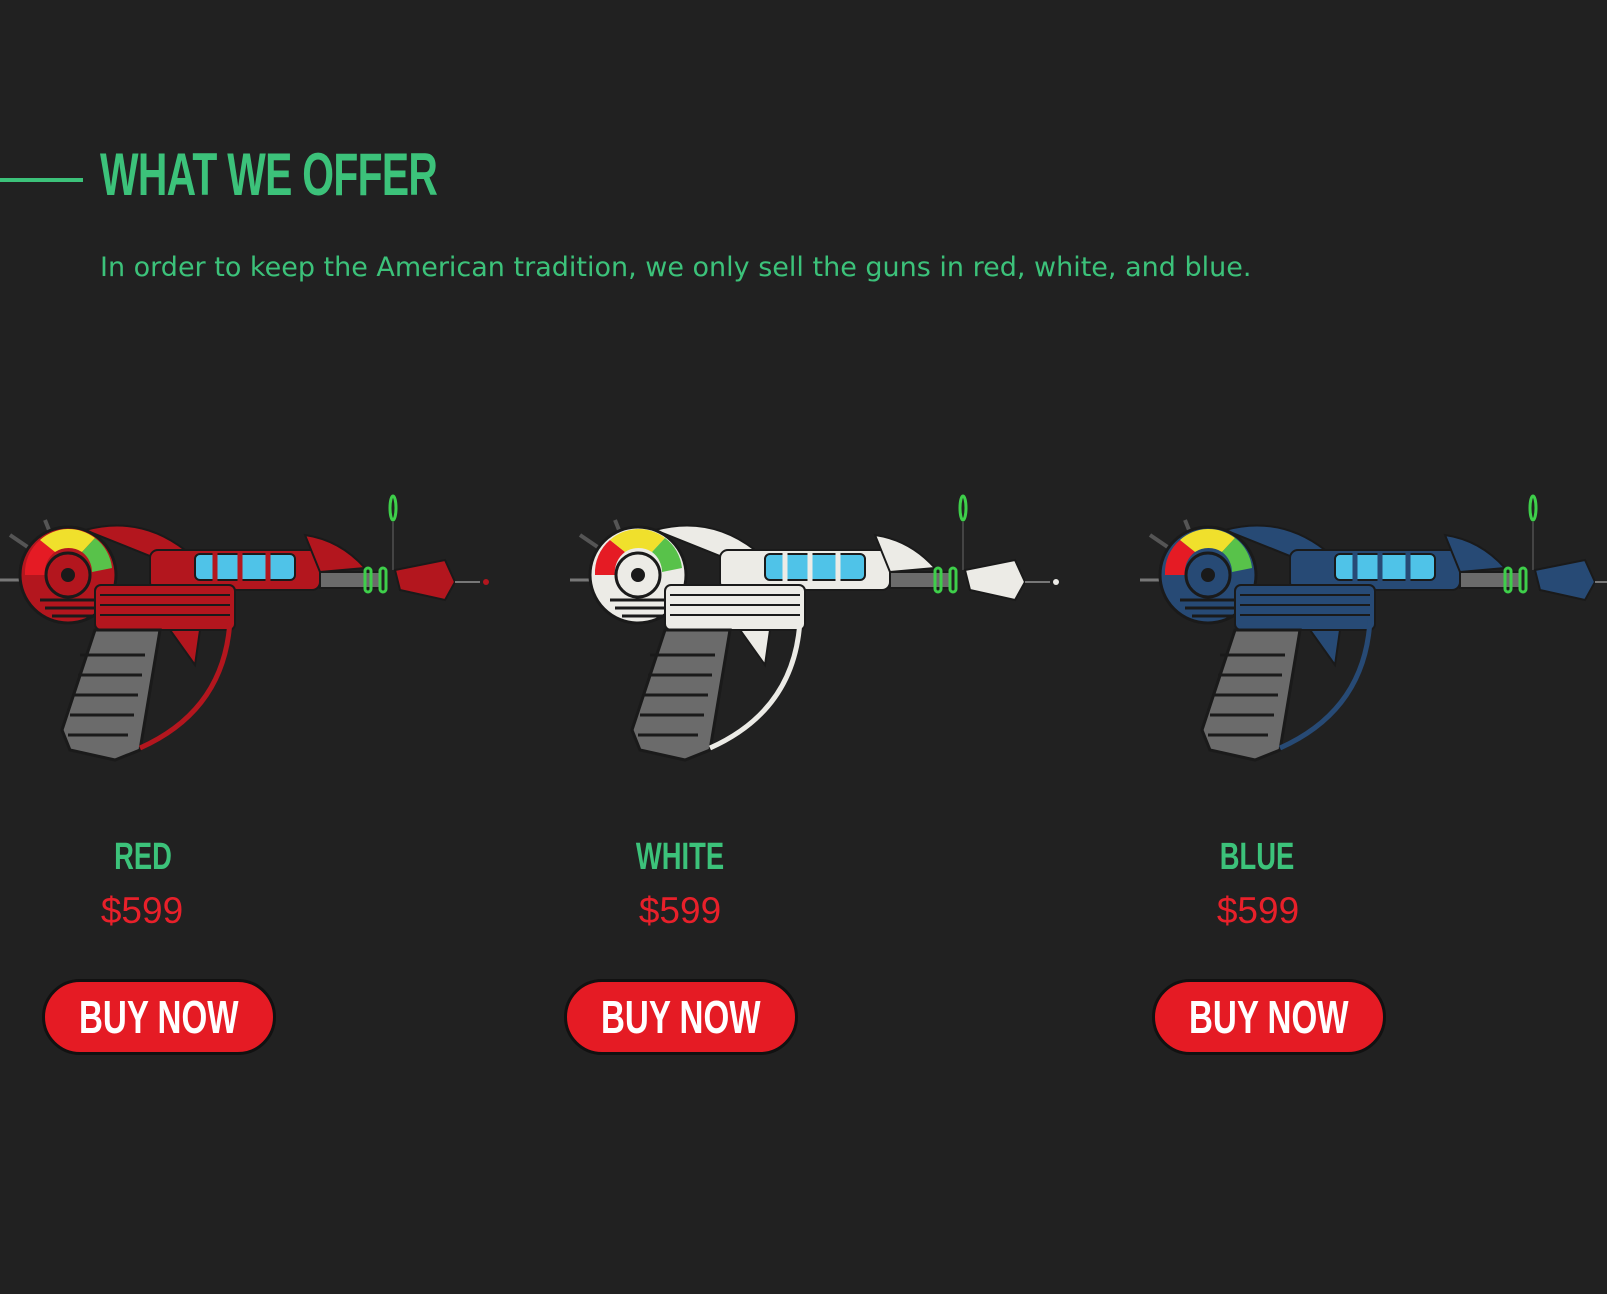 The image size is (1607, 1294). I want to click on product-card-blue: BLUE $599 BUY NOW, so click(1373, 780).